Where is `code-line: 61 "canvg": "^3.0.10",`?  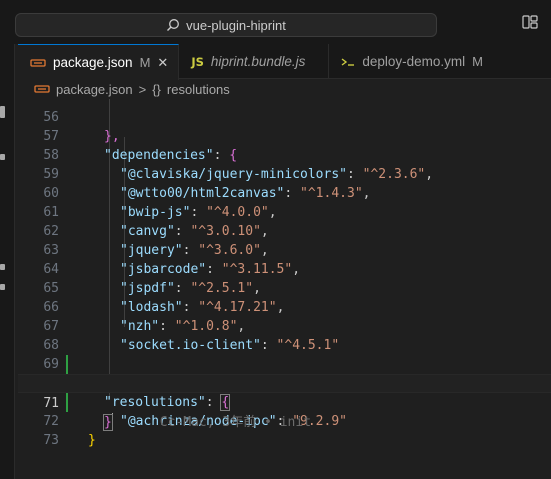
code-line: 61 "canvg": "^3.0.10", is located at coordinates (284, 211).